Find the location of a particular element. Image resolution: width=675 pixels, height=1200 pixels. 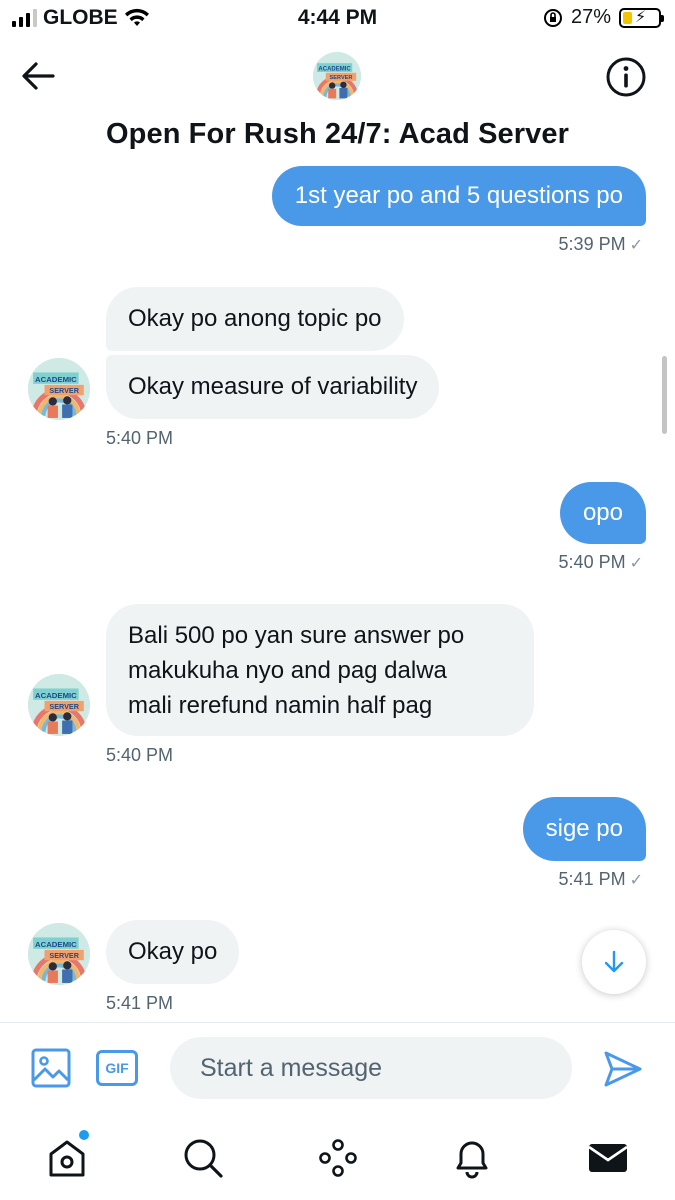

mail-icon is located at coordinates (608, 1158).